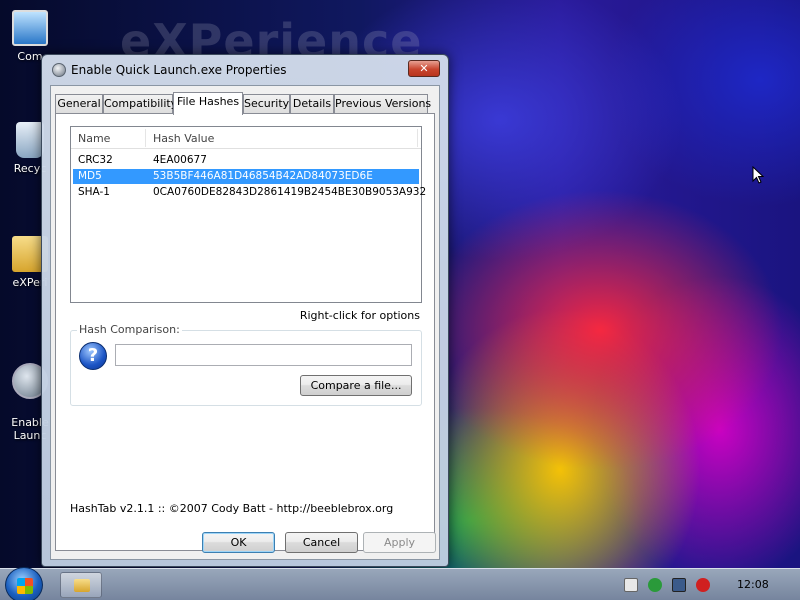 Image resolution: width=800 pixels, height=600 pixels. Describe the element at coordinates (266, 104) in the screenshot. I see `tab-security: Security` at that location.